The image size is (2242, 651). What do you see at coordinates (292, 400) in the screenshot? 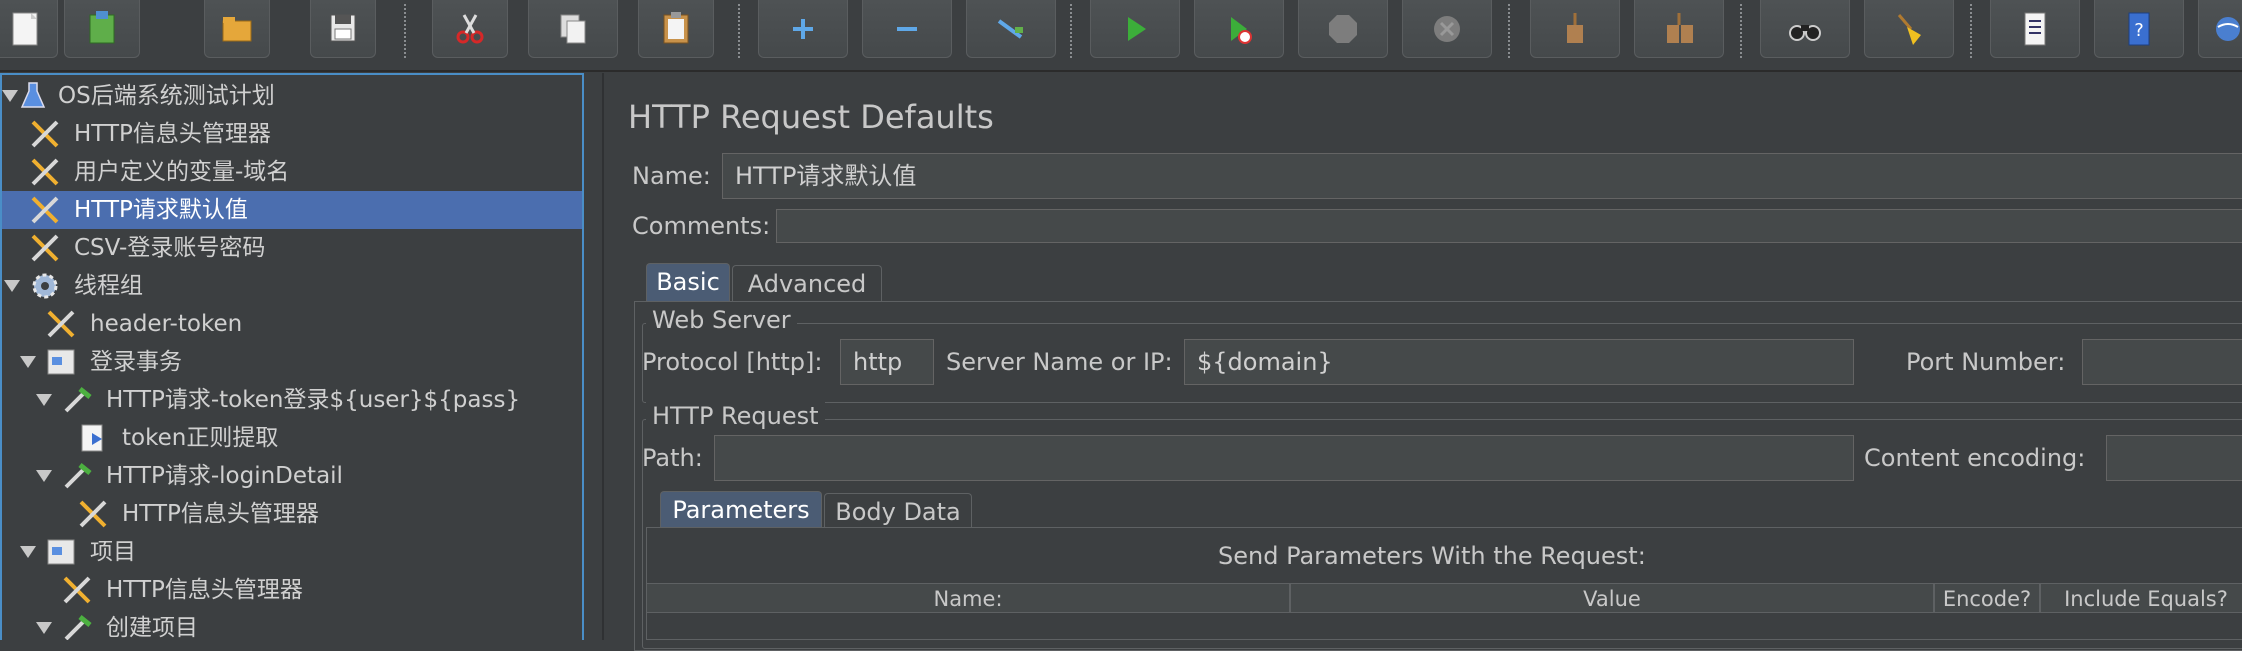
I see `tree-item-http-token-login: HTTP请求-token登录${user}${pass}` at bounding box center [292, 400].